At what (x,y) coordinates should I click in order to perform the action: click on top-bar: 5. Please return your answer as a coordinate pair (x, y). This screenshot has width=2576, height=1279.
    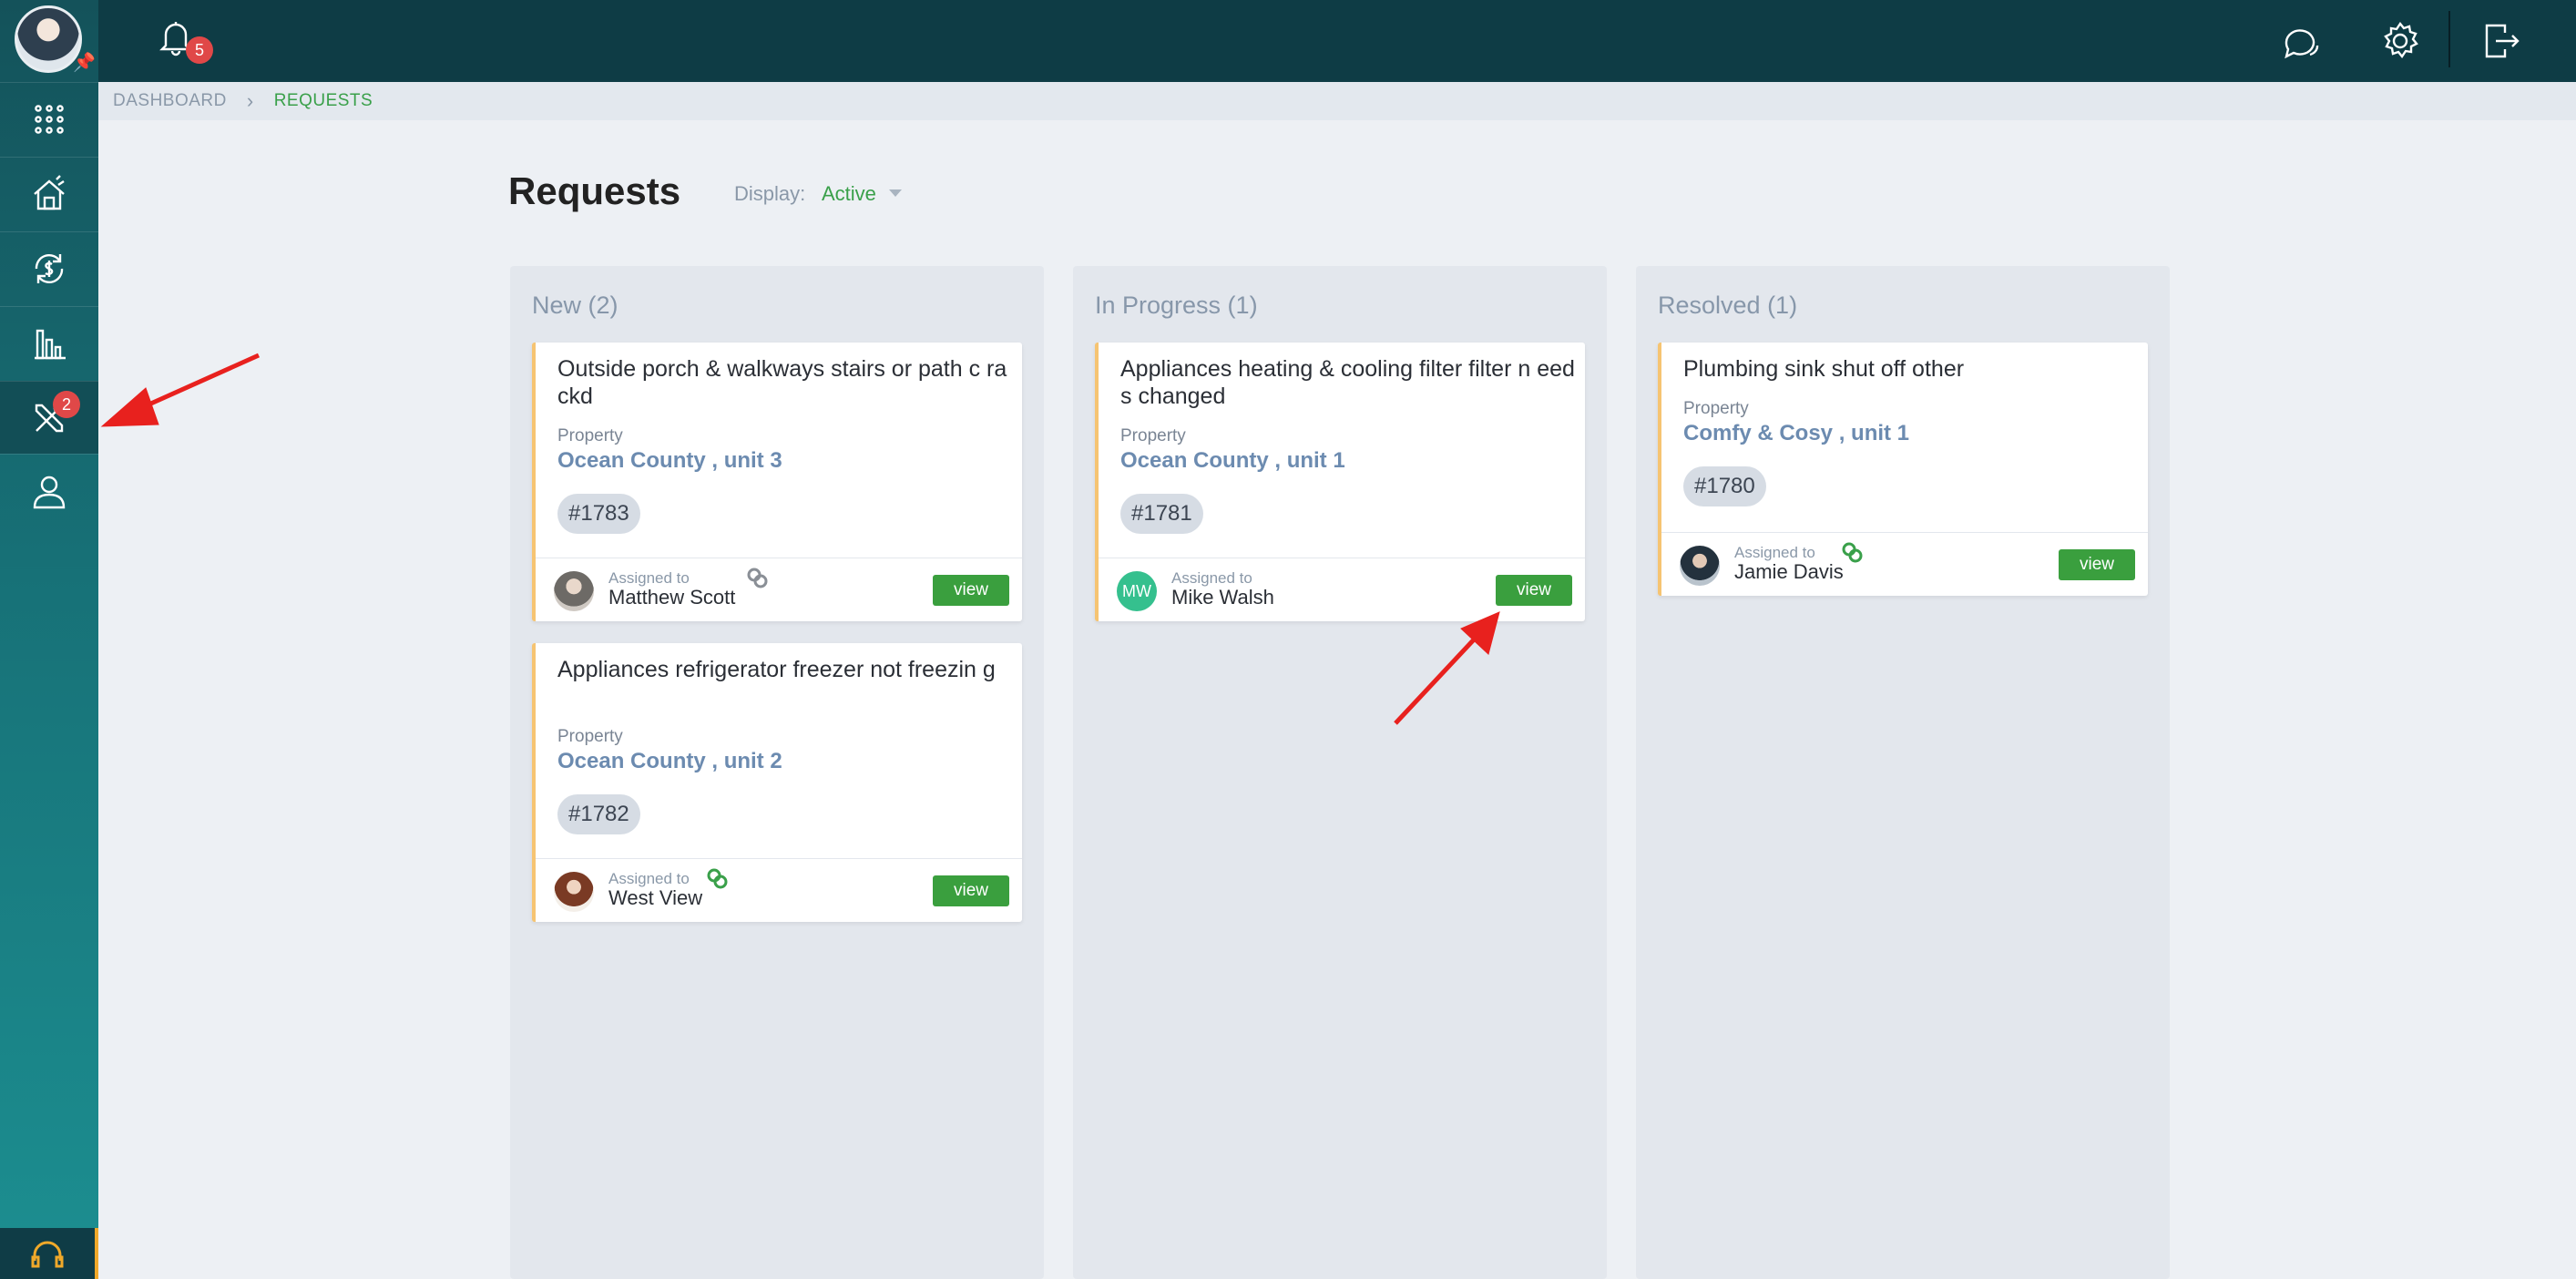
    Looking at the image, I should click on (1337, 41).